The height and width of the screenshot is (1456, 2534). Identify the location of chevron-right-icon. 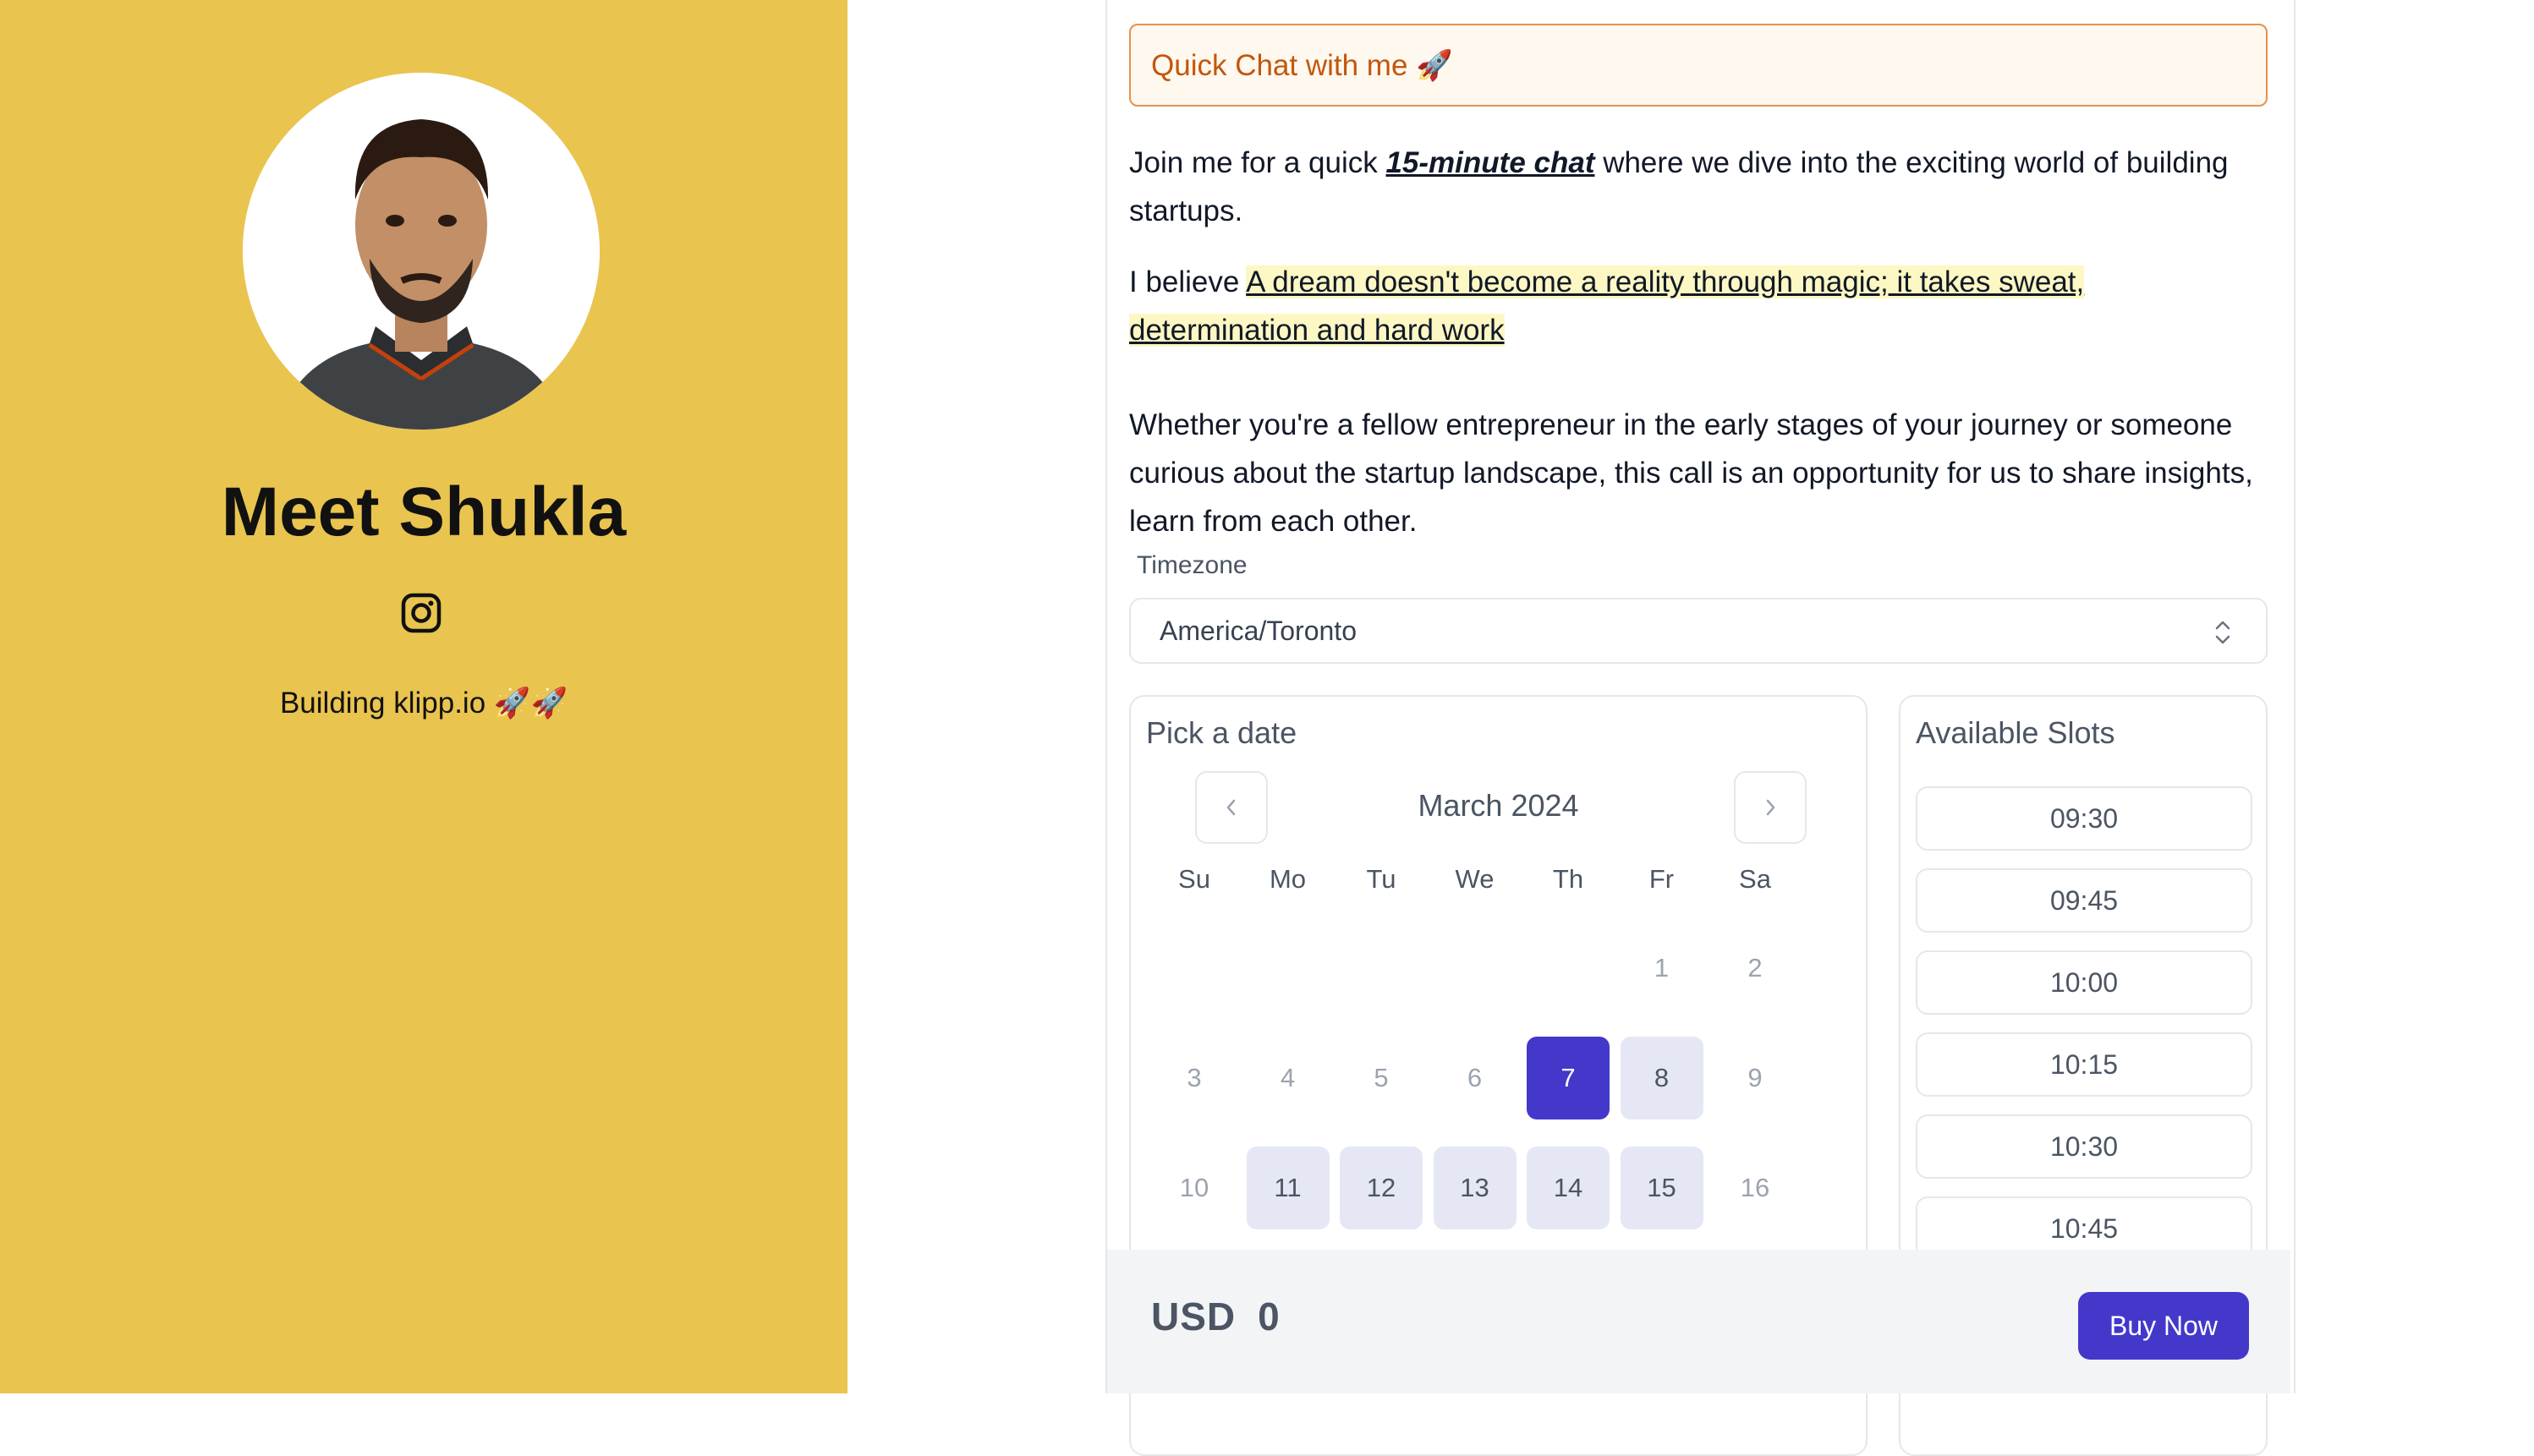
(1771, 807).